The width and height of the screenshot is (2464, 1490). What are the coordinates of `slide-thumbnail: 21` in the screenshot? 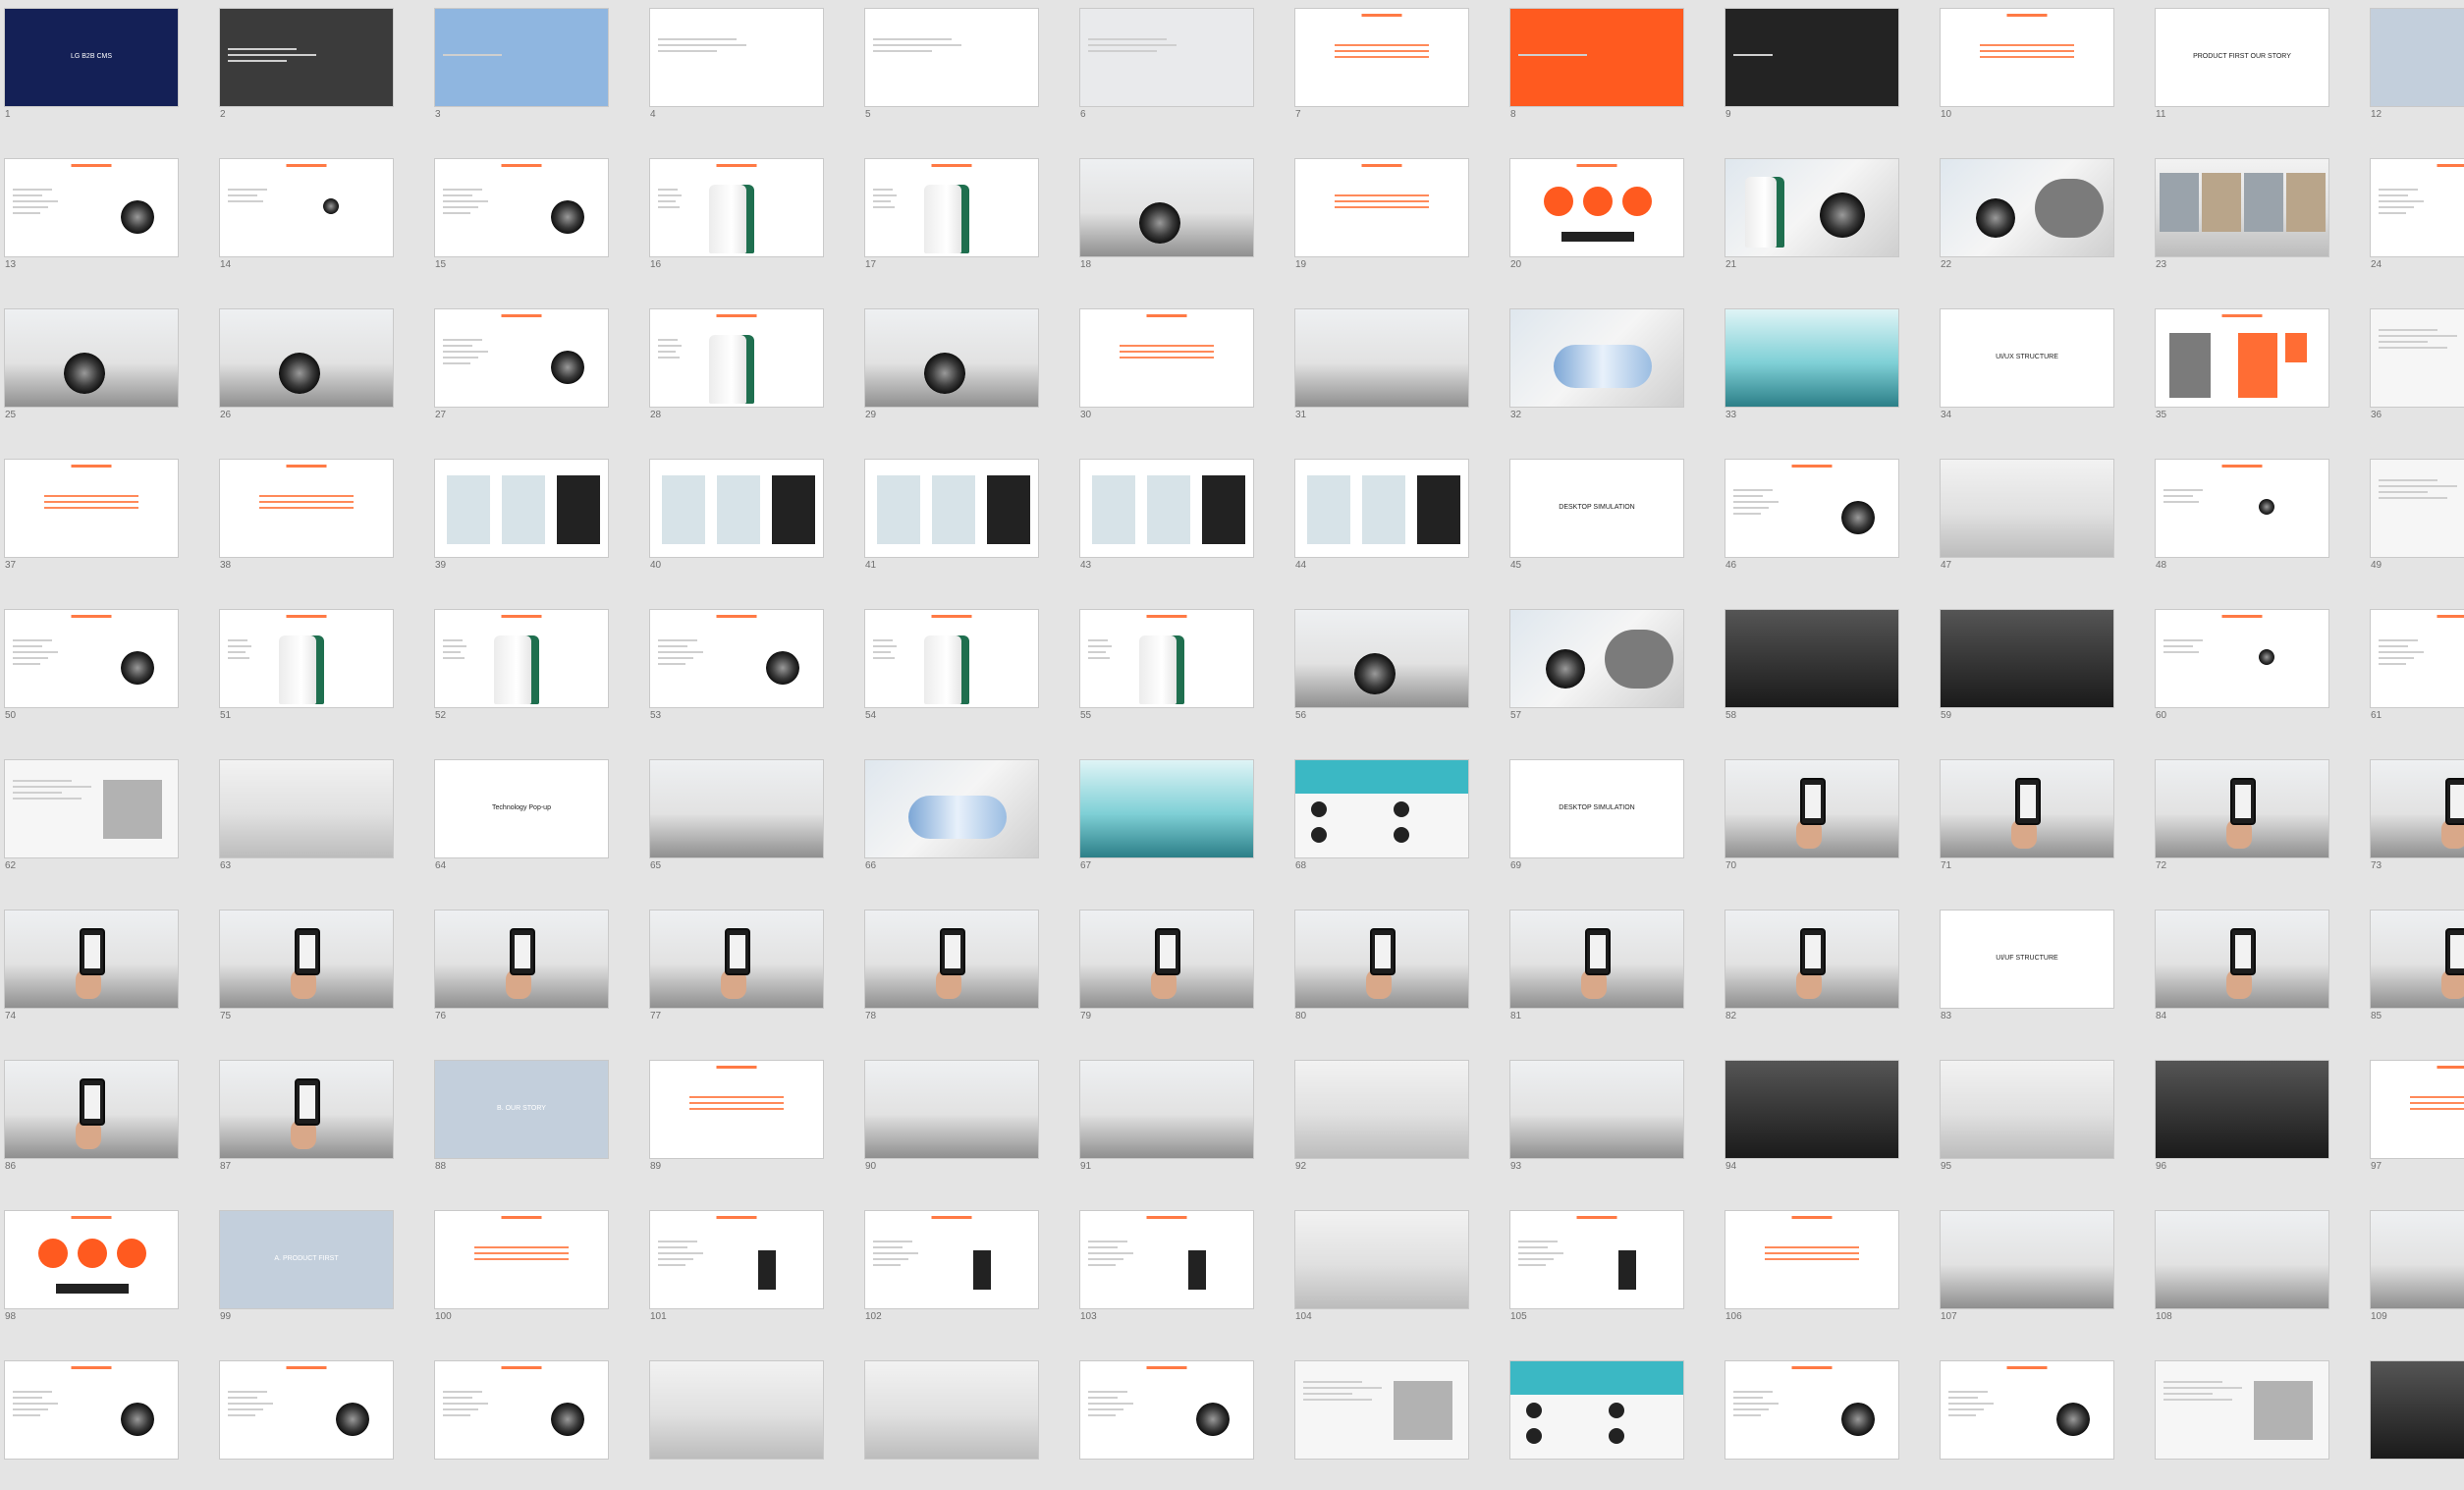 It's located at (1810, 219).